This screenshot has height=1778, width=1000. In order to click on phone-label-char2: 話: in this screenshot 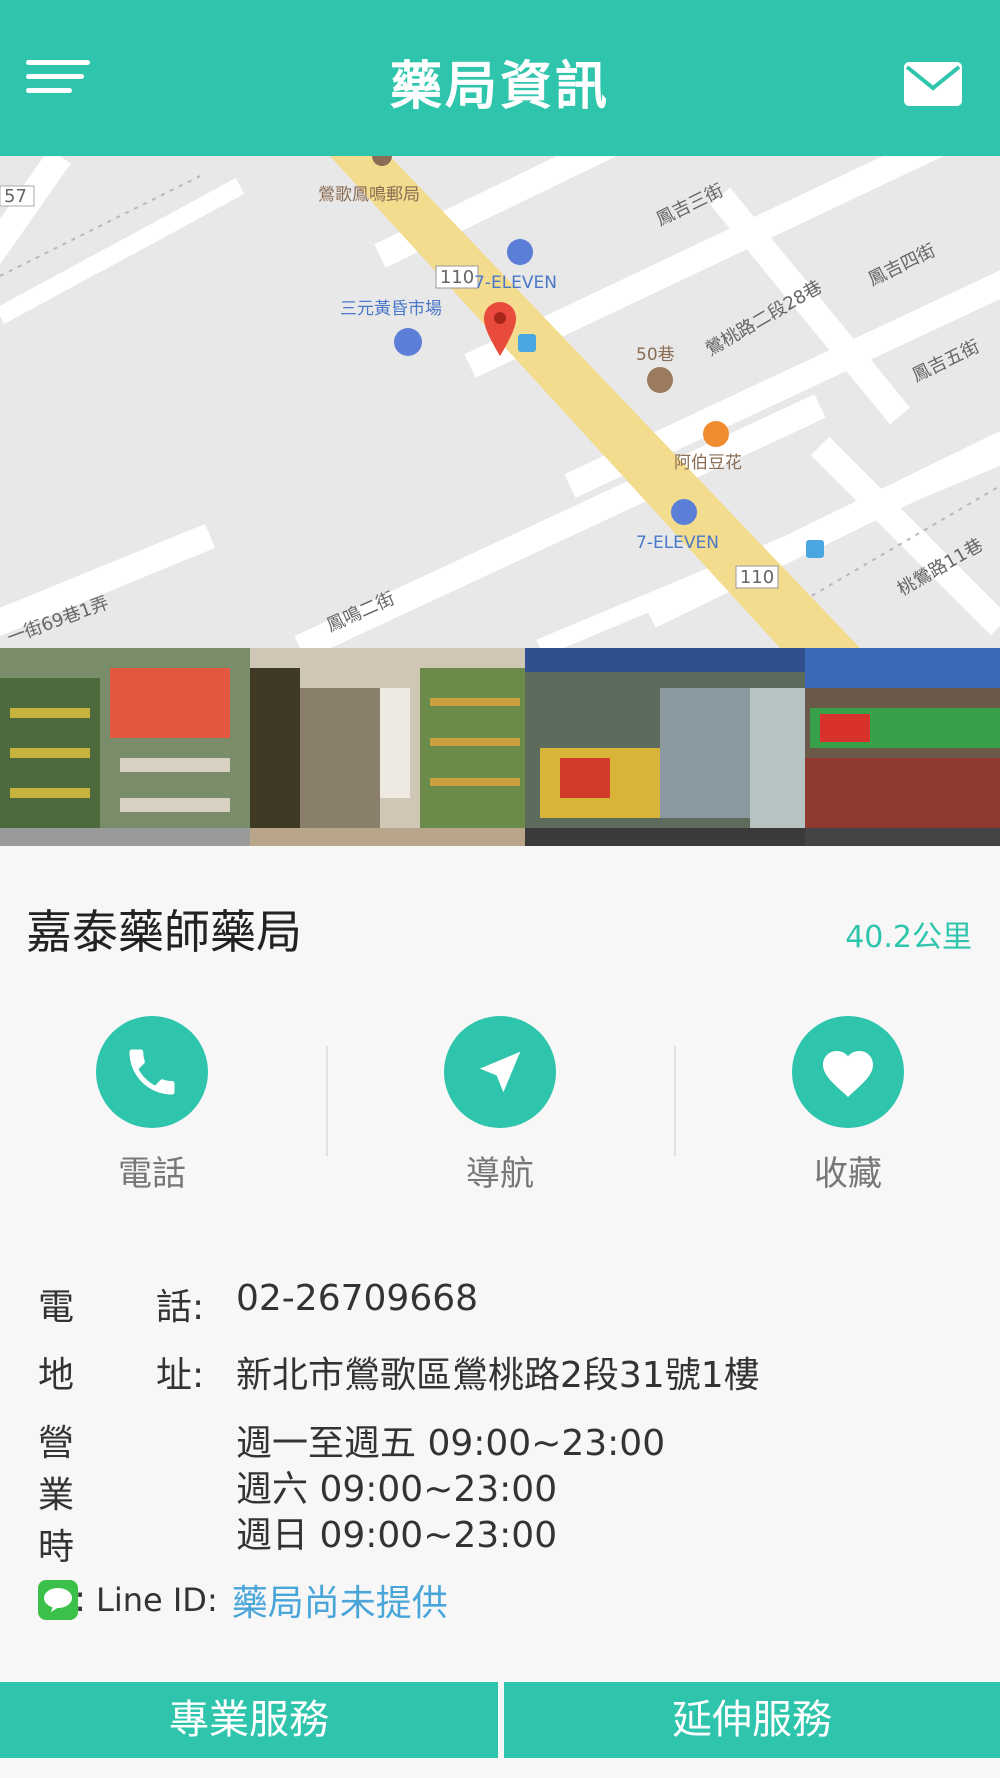, I will do `click(180, 1307)`.